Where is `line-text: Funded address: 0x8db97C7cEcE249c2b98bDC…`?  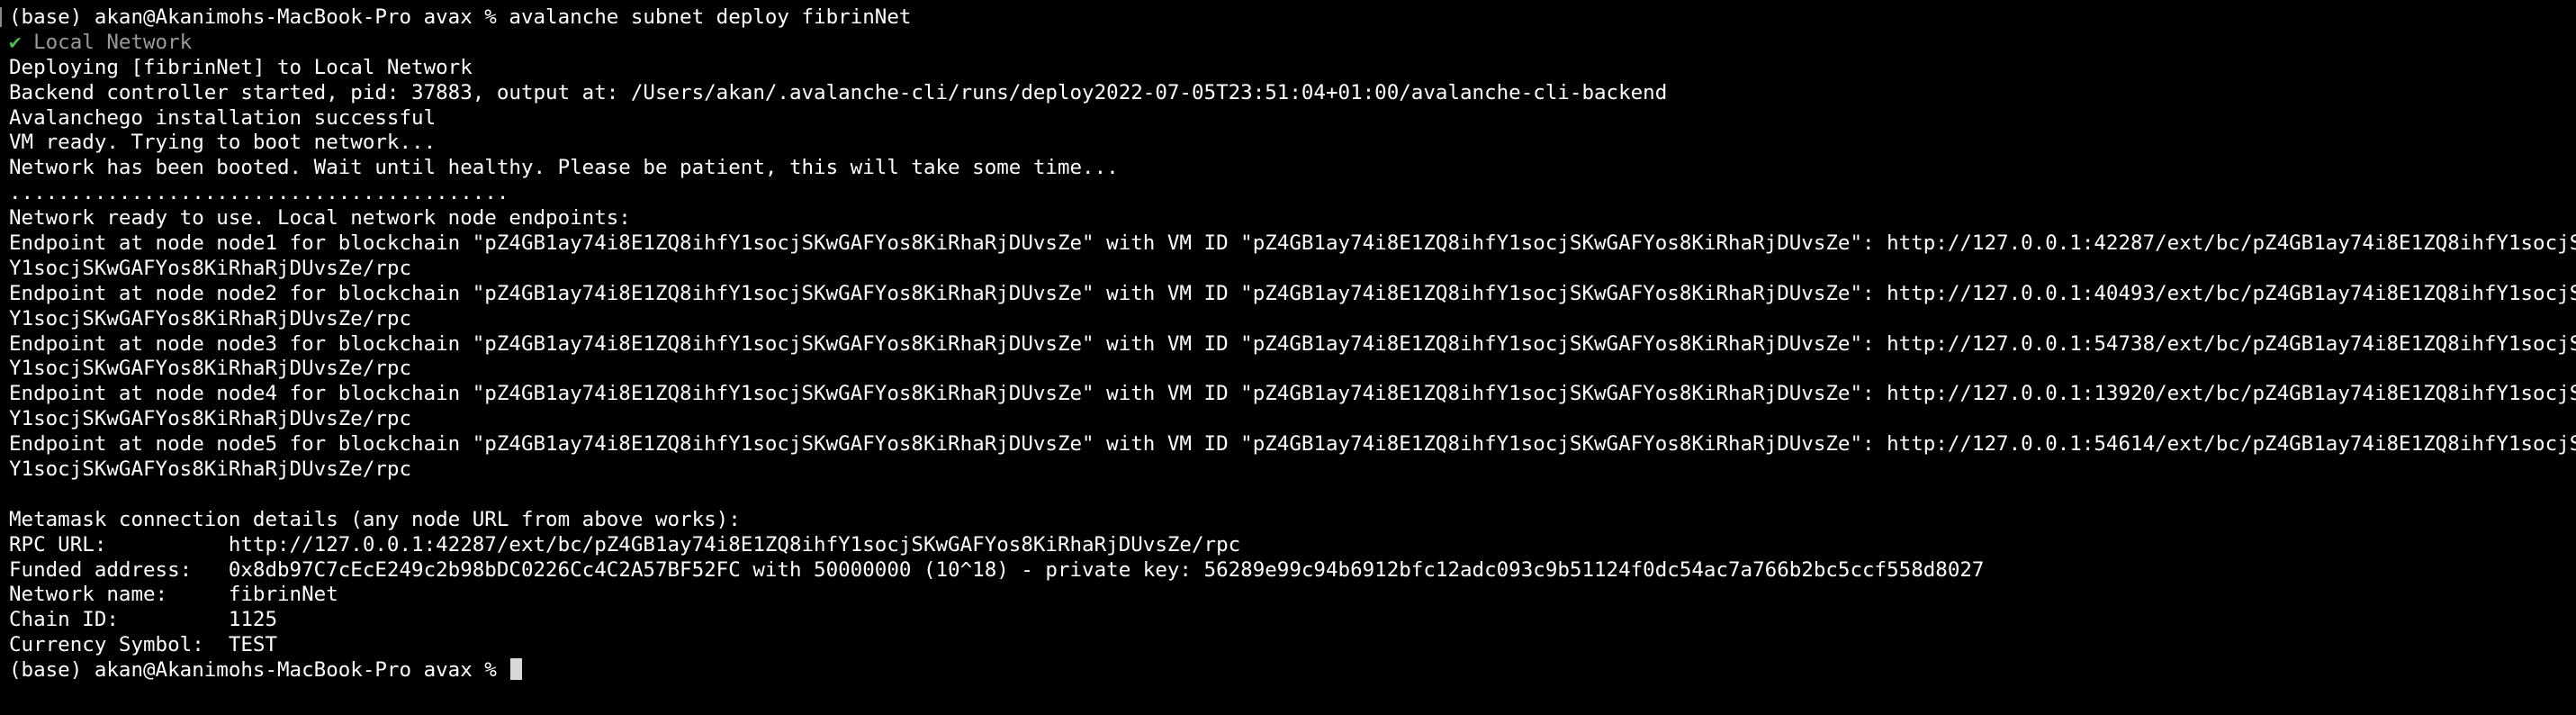 line-text: Funded address: 0x8db97C7cEcE249c2b98bDC… is located at coordinates (997, 569).